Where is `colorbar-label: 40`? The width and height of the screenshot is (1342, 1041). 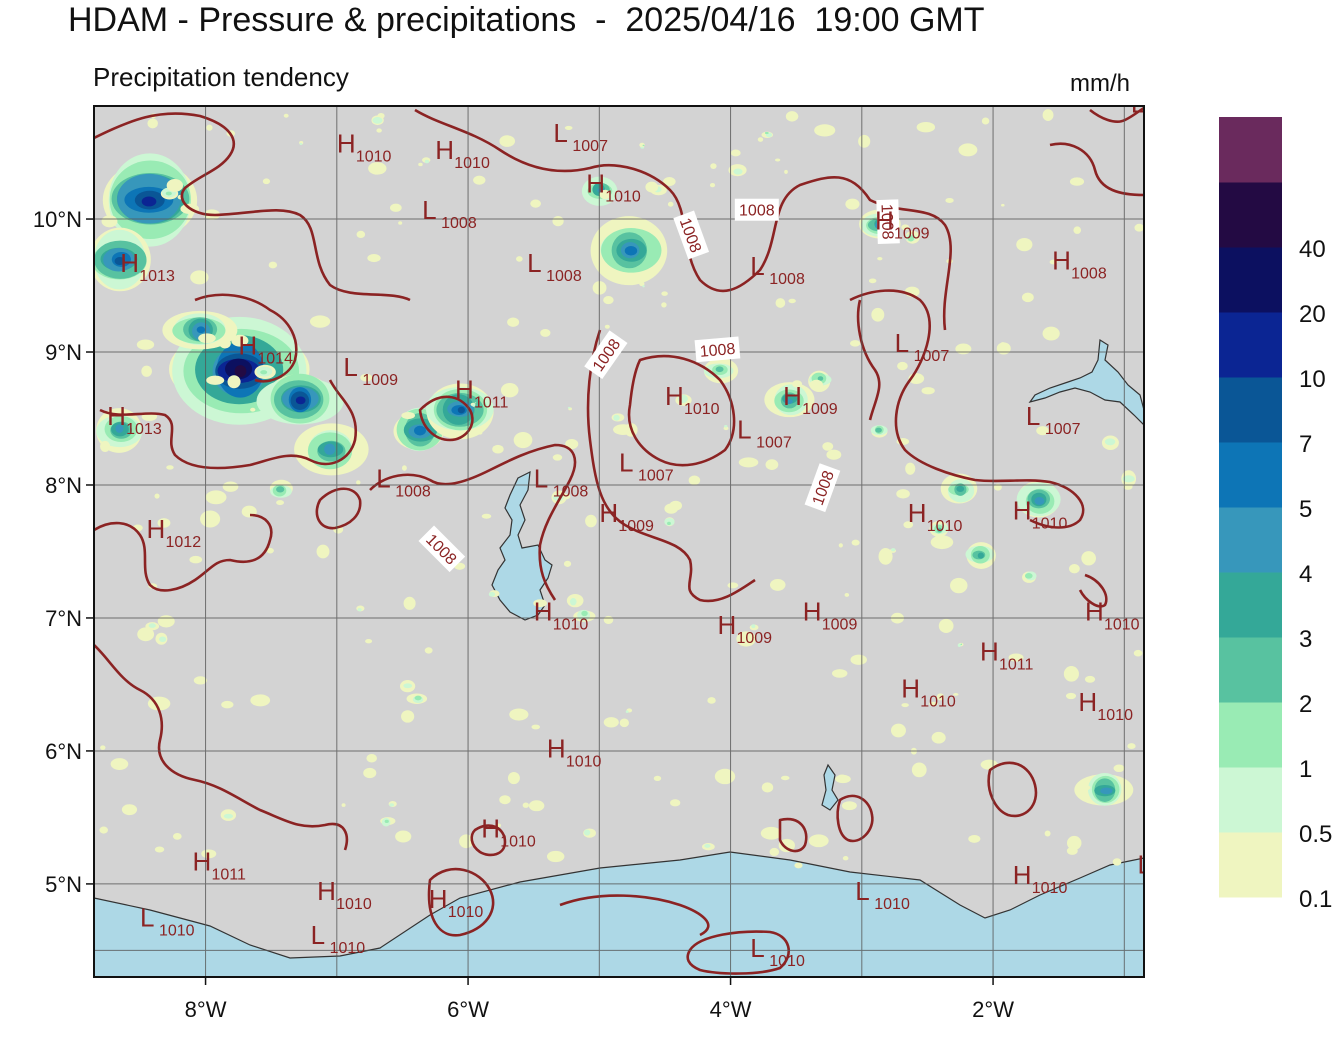
colorbar-label: 40 is located at coordinates (1312, 249).